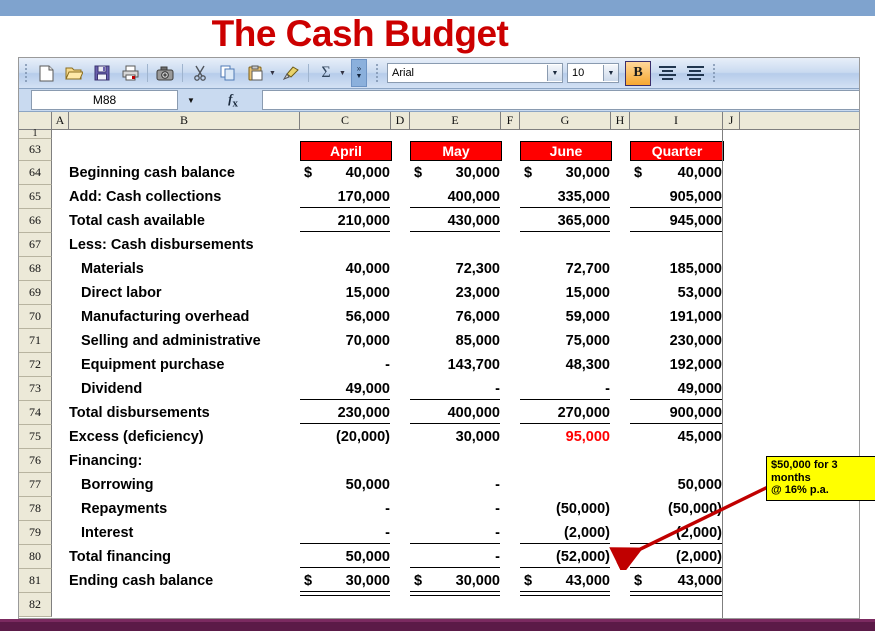  What do you see at coordinates (184, 412) in the screenshot?
I see `row-label: Total disbursements` at bounding box center [184, 412].